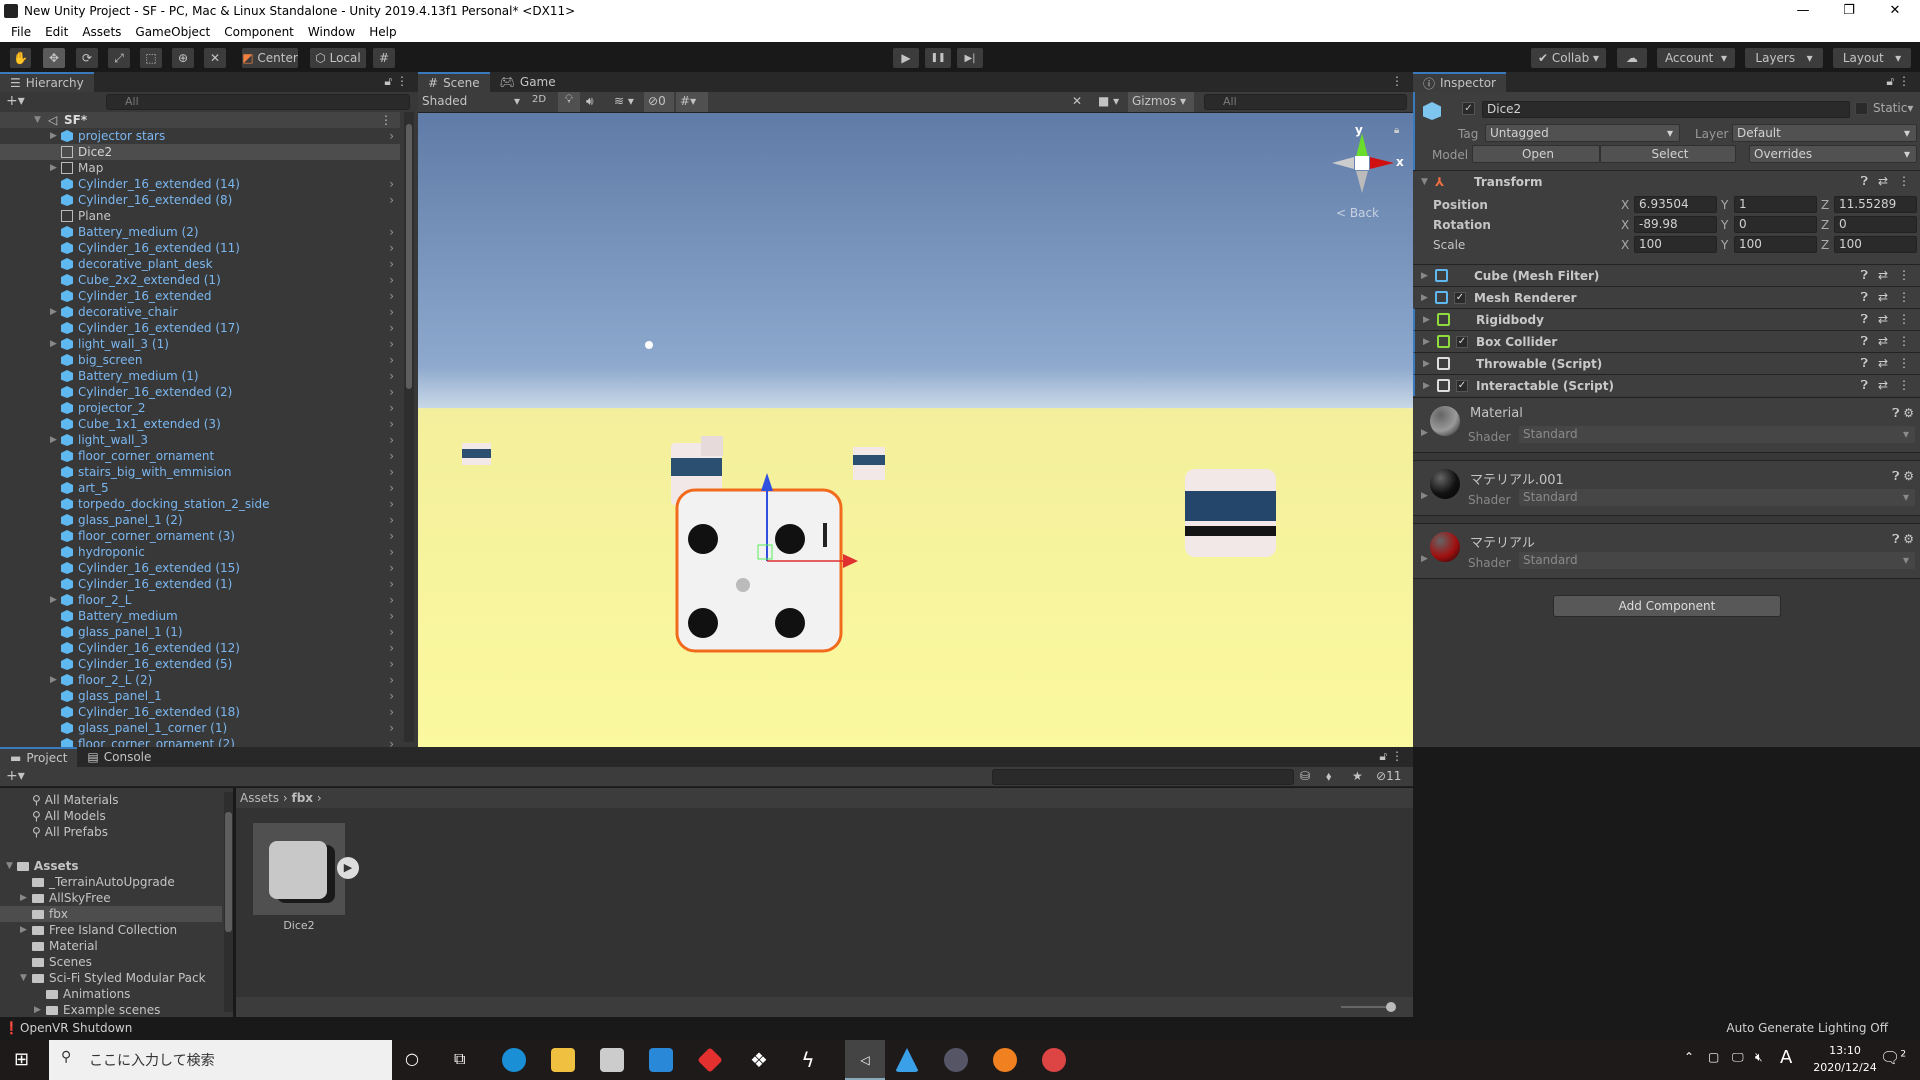 The image size is (1920, 1080). What do you see at coordinates (1875, 244) in the screenshot?
I see `scale-z-field: 100` at bounding box center [1875, 244].